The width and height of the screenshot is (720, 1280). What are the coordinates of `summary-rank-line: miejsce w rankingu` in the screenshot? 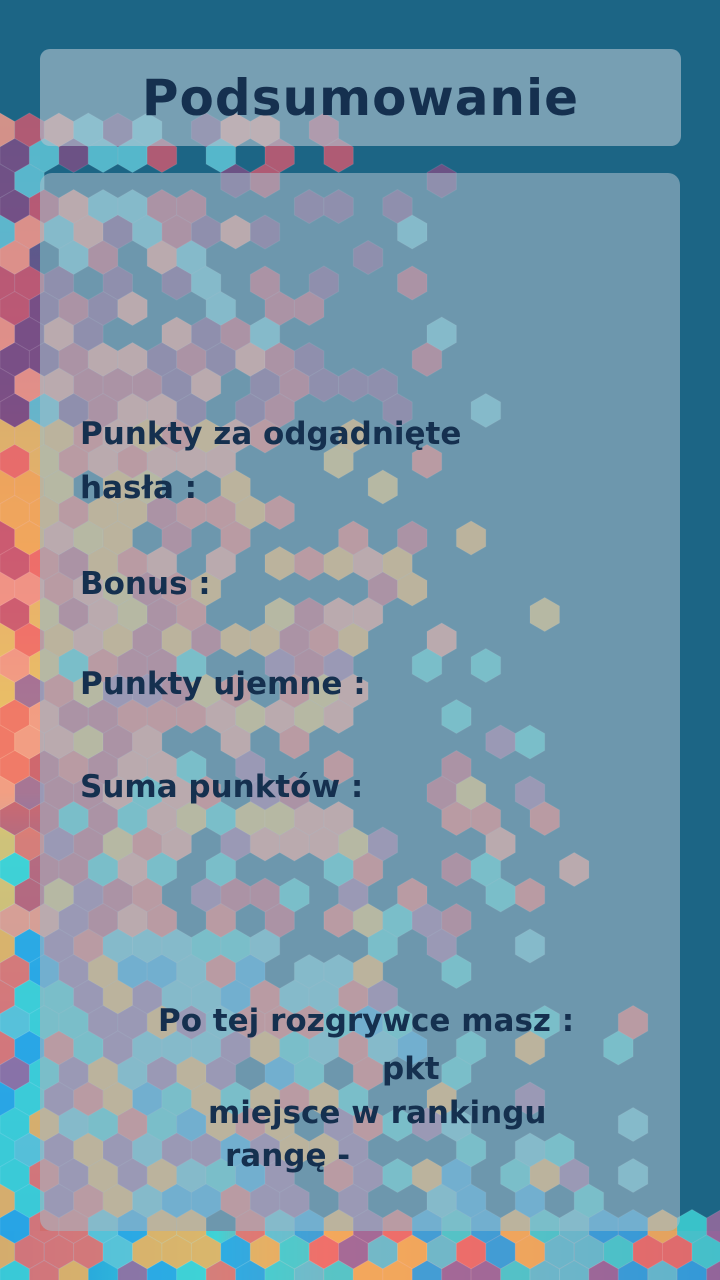 It's located at (377, 1113).